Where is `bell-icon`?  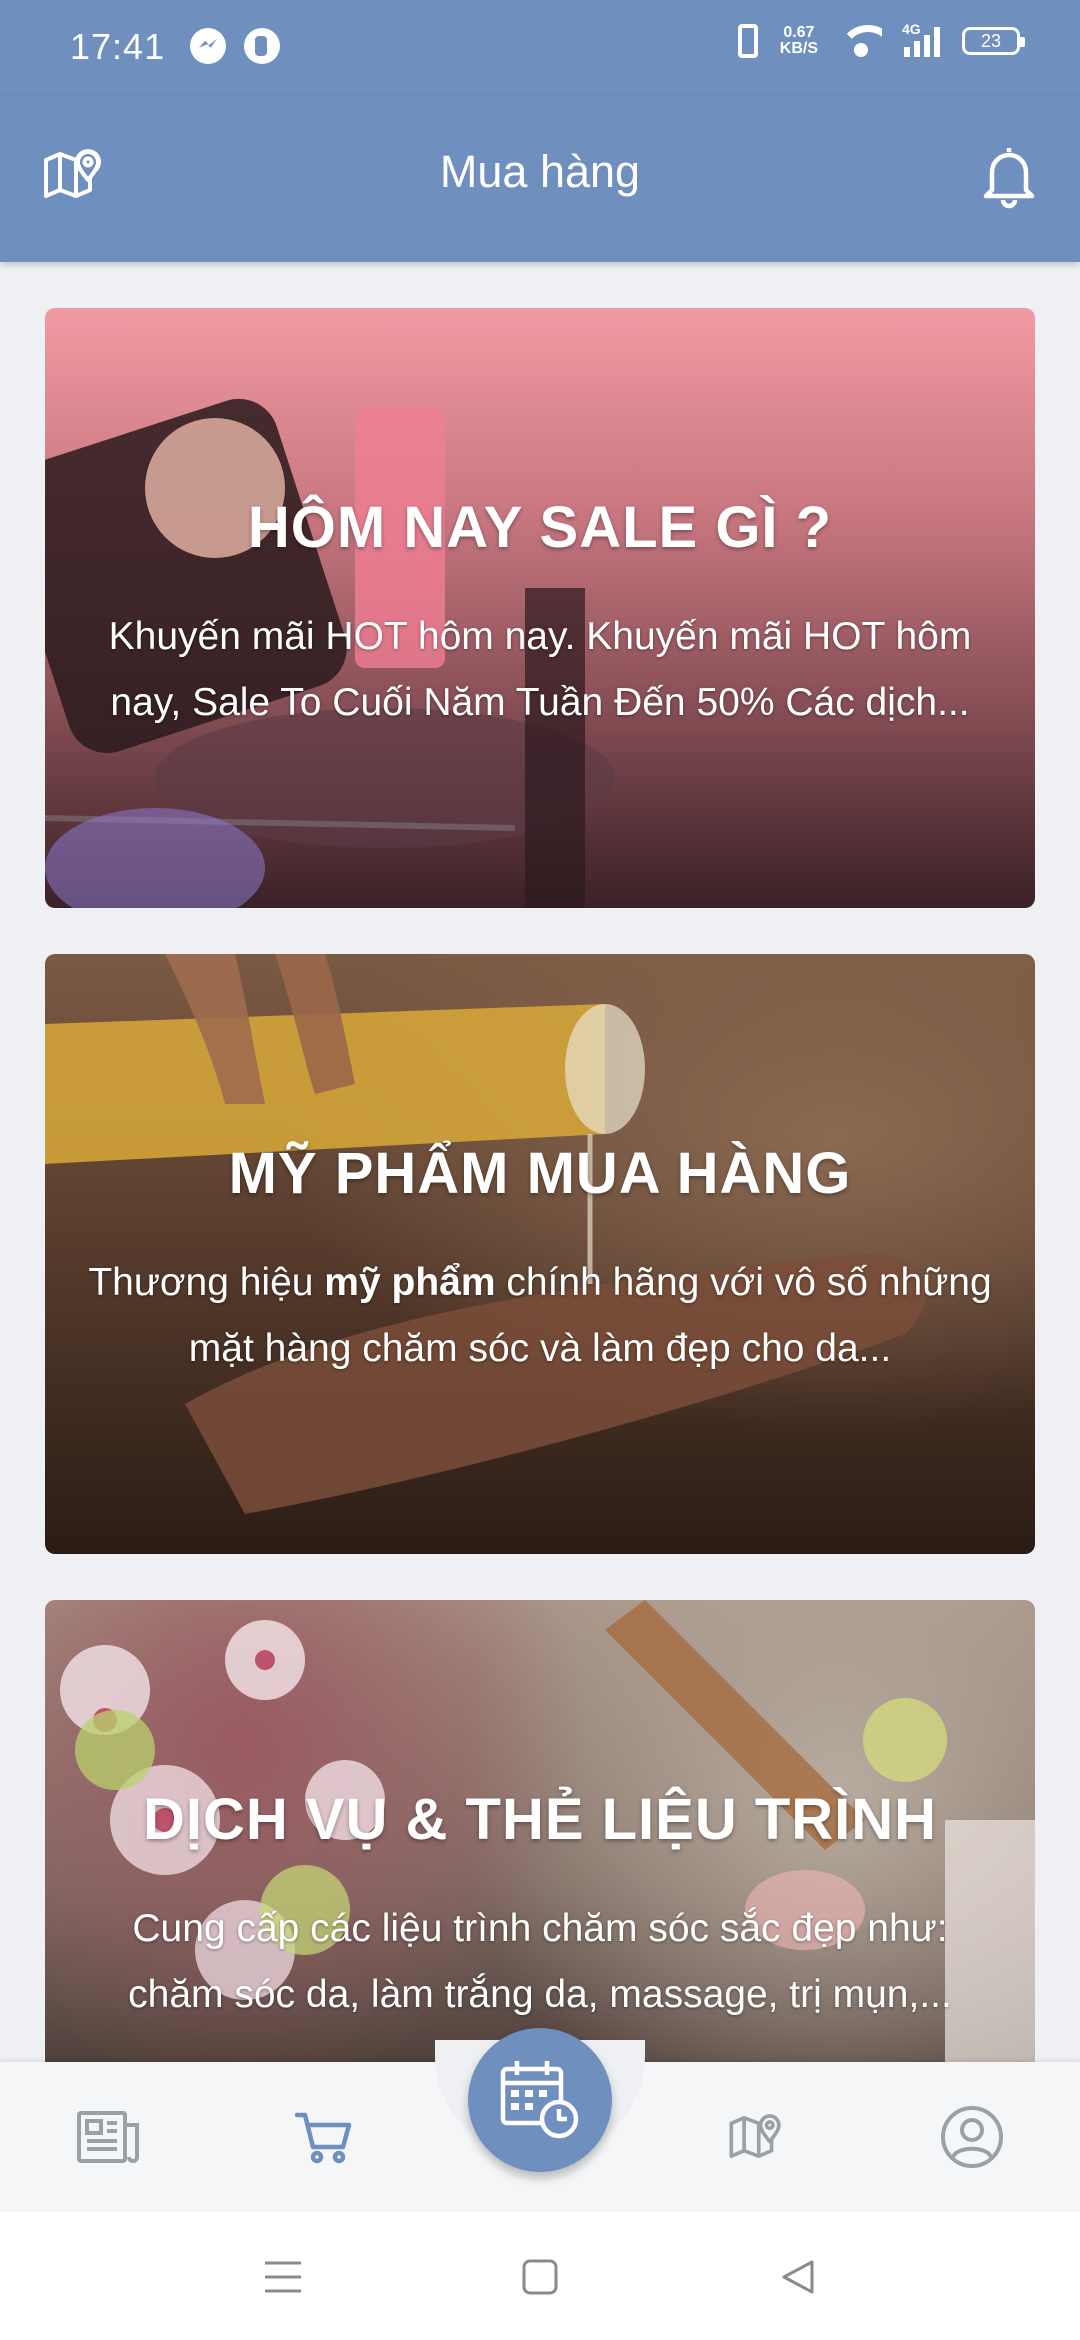
bell-icon is located at coordinates (1009, 178).